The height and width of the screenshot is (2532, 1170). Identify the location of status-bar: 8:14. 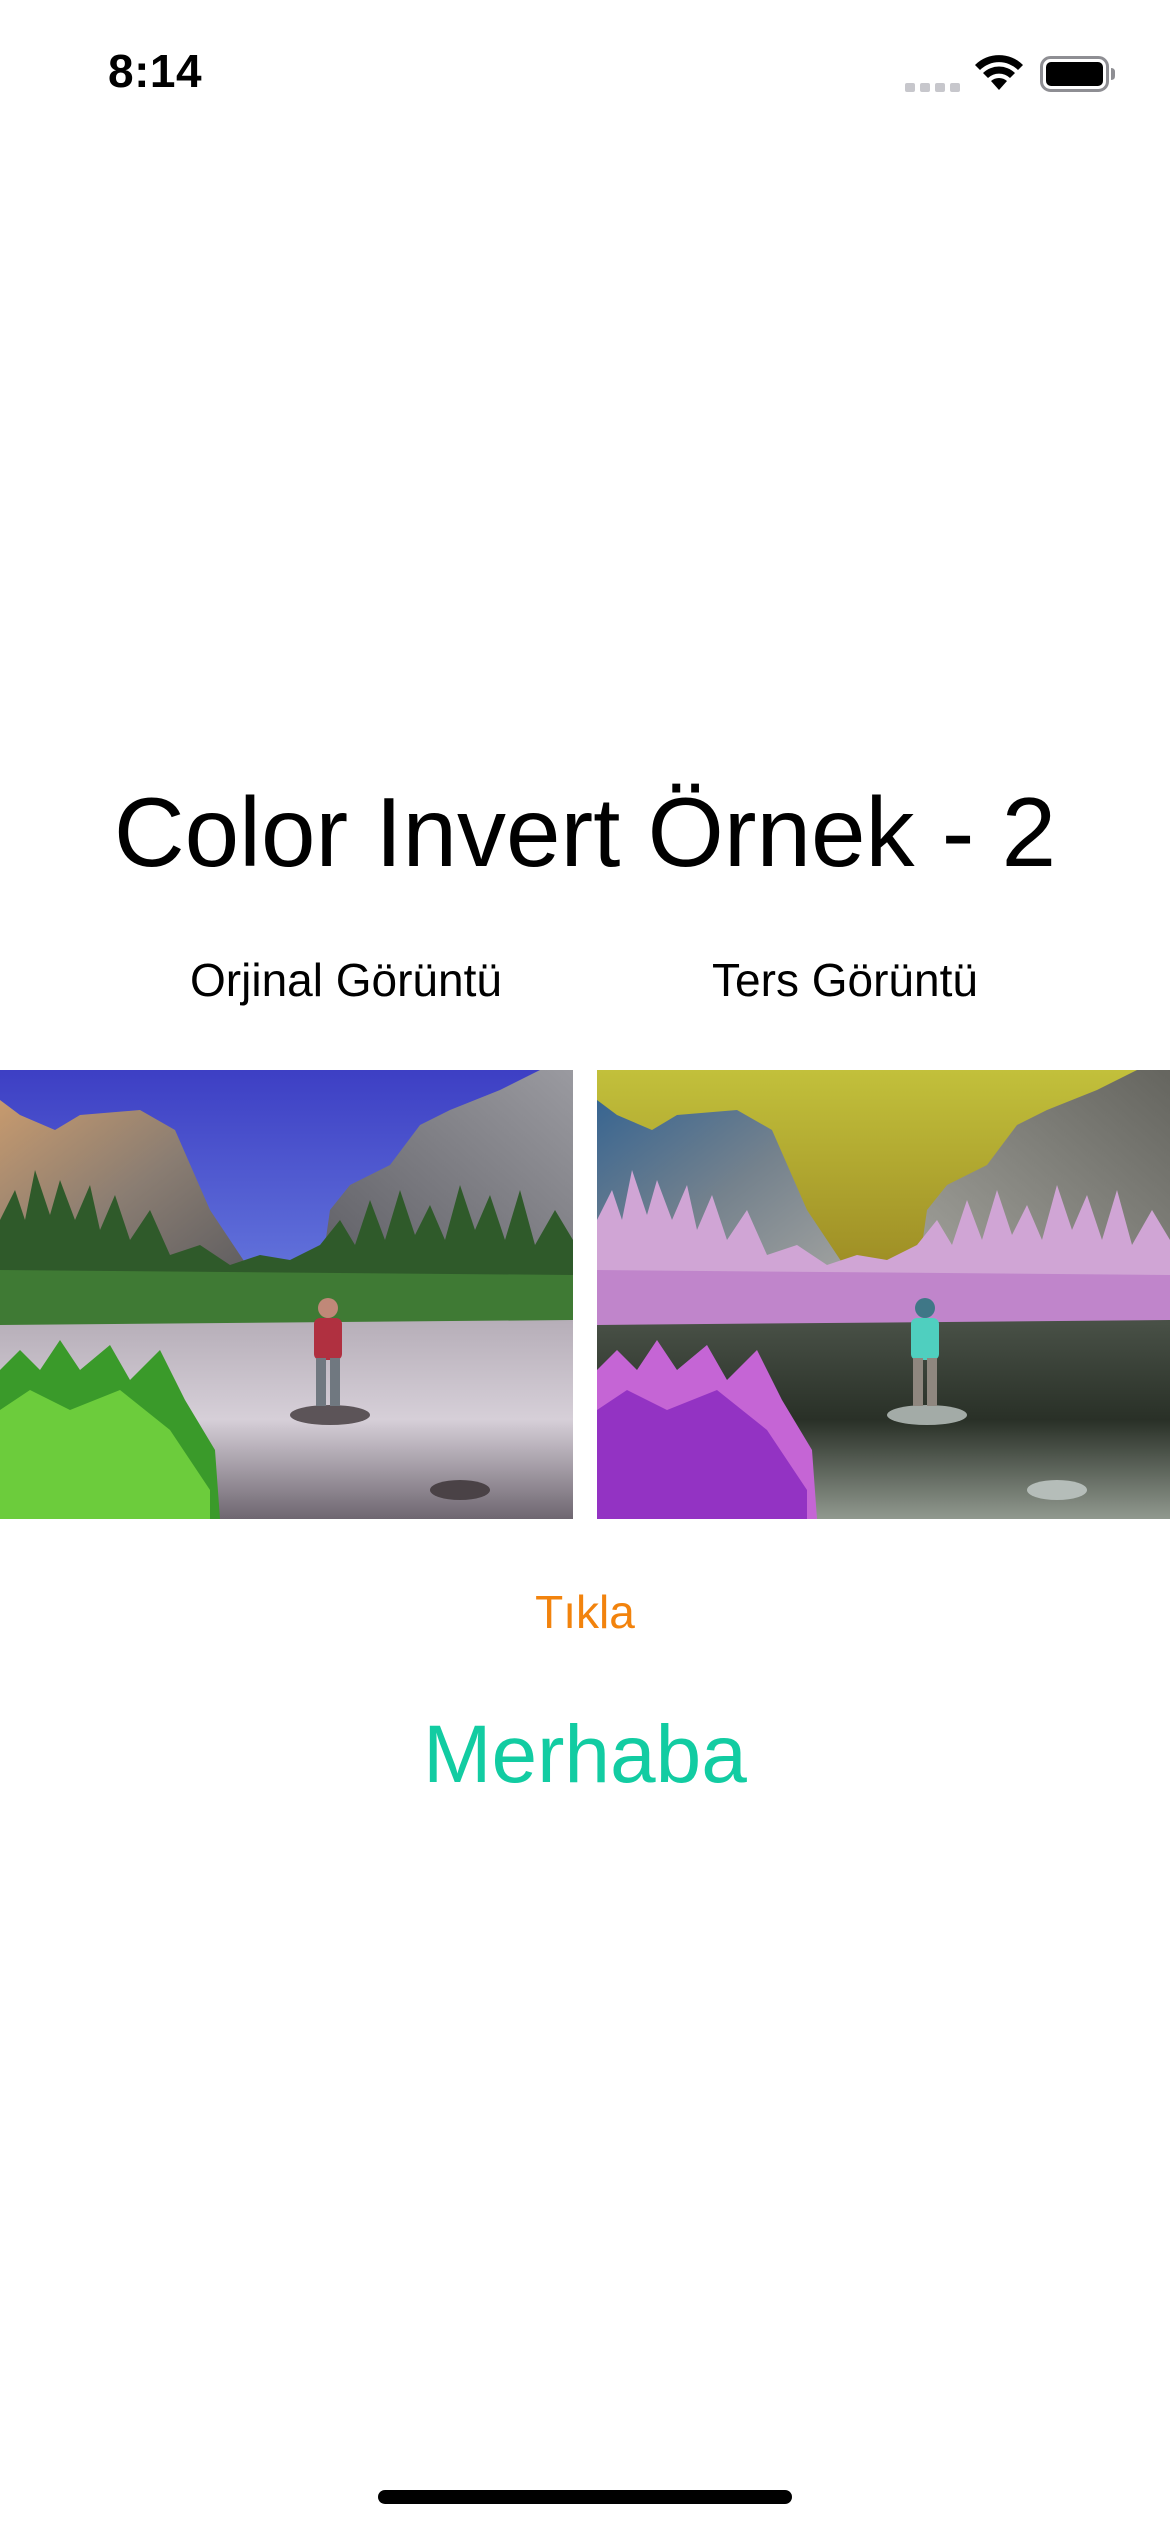
(585, 70).